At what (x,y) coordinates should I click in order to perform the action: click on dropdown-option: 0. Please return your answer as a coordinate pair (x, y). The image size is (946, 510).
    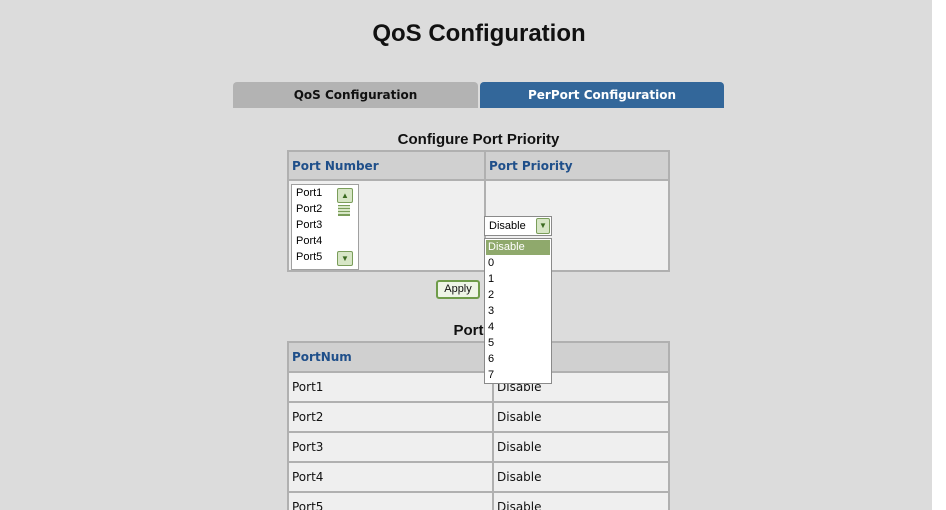
    Looking at the image, I should click on (518, 263).